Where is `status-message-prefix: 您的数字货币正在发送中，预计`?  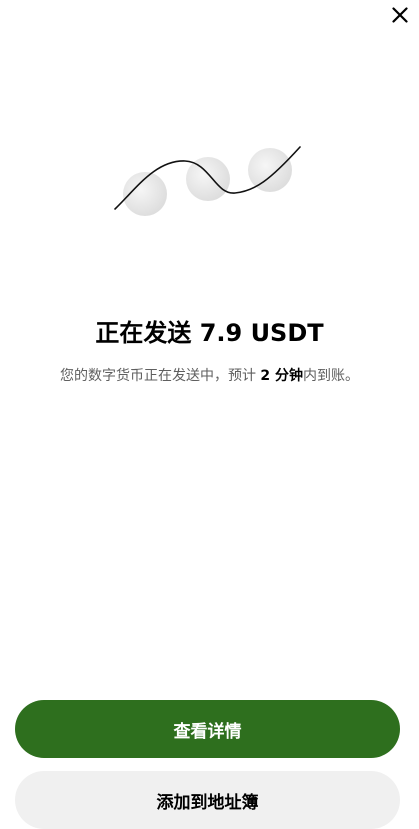
status-message-prefix: 您的数字货币正在发送中，预计 is located at coordinates (160, 376).